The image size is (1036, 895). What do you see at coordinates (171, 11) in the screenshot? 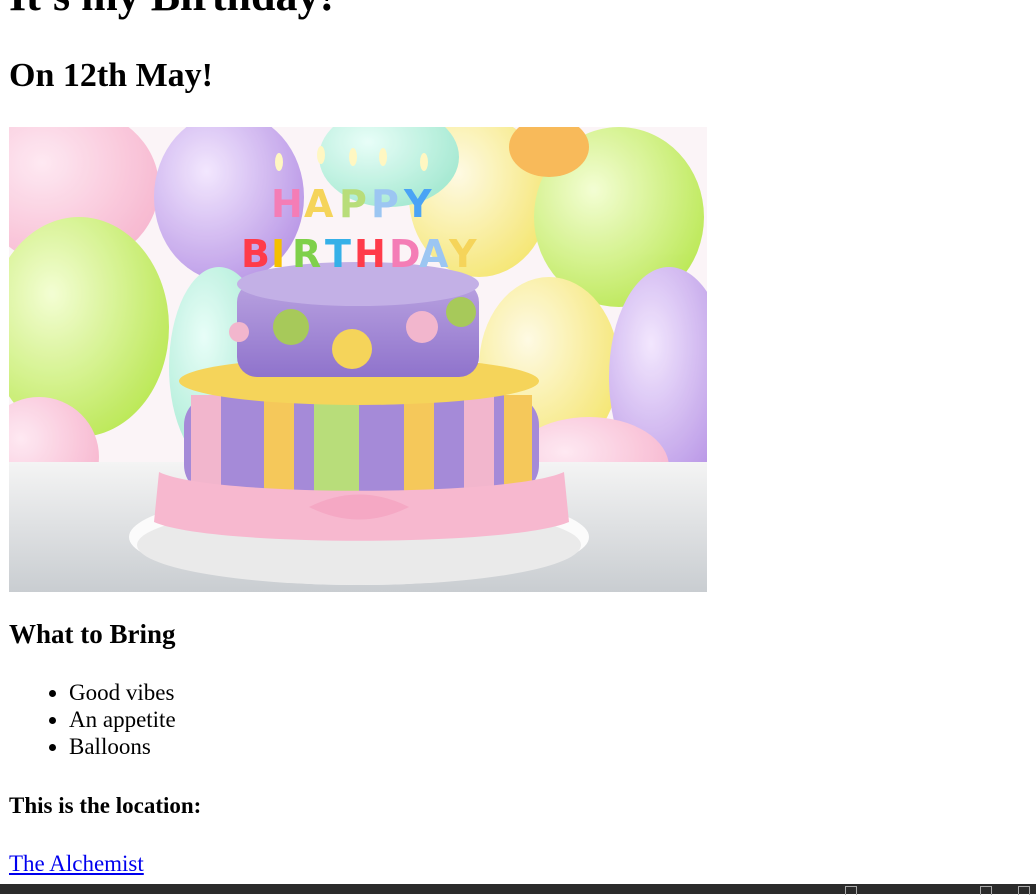
I see `page-title: It's my Birthday!` at bounding box center [171, 11].